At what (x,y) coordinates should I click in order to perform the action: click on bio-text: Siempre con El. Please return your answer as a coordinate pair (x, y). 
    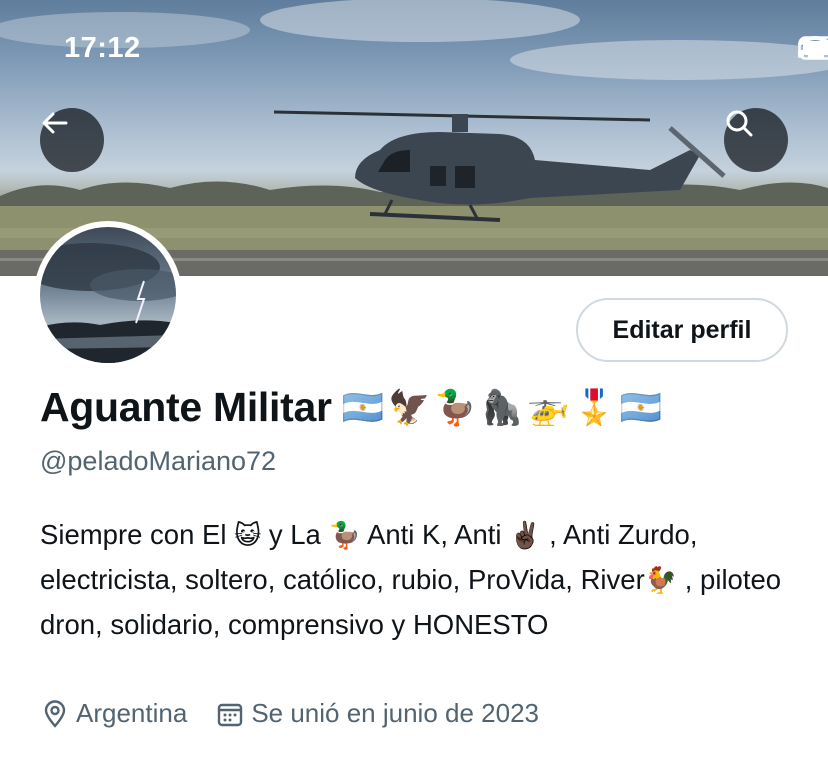
    Looking at the image, I should click on (137, 534).